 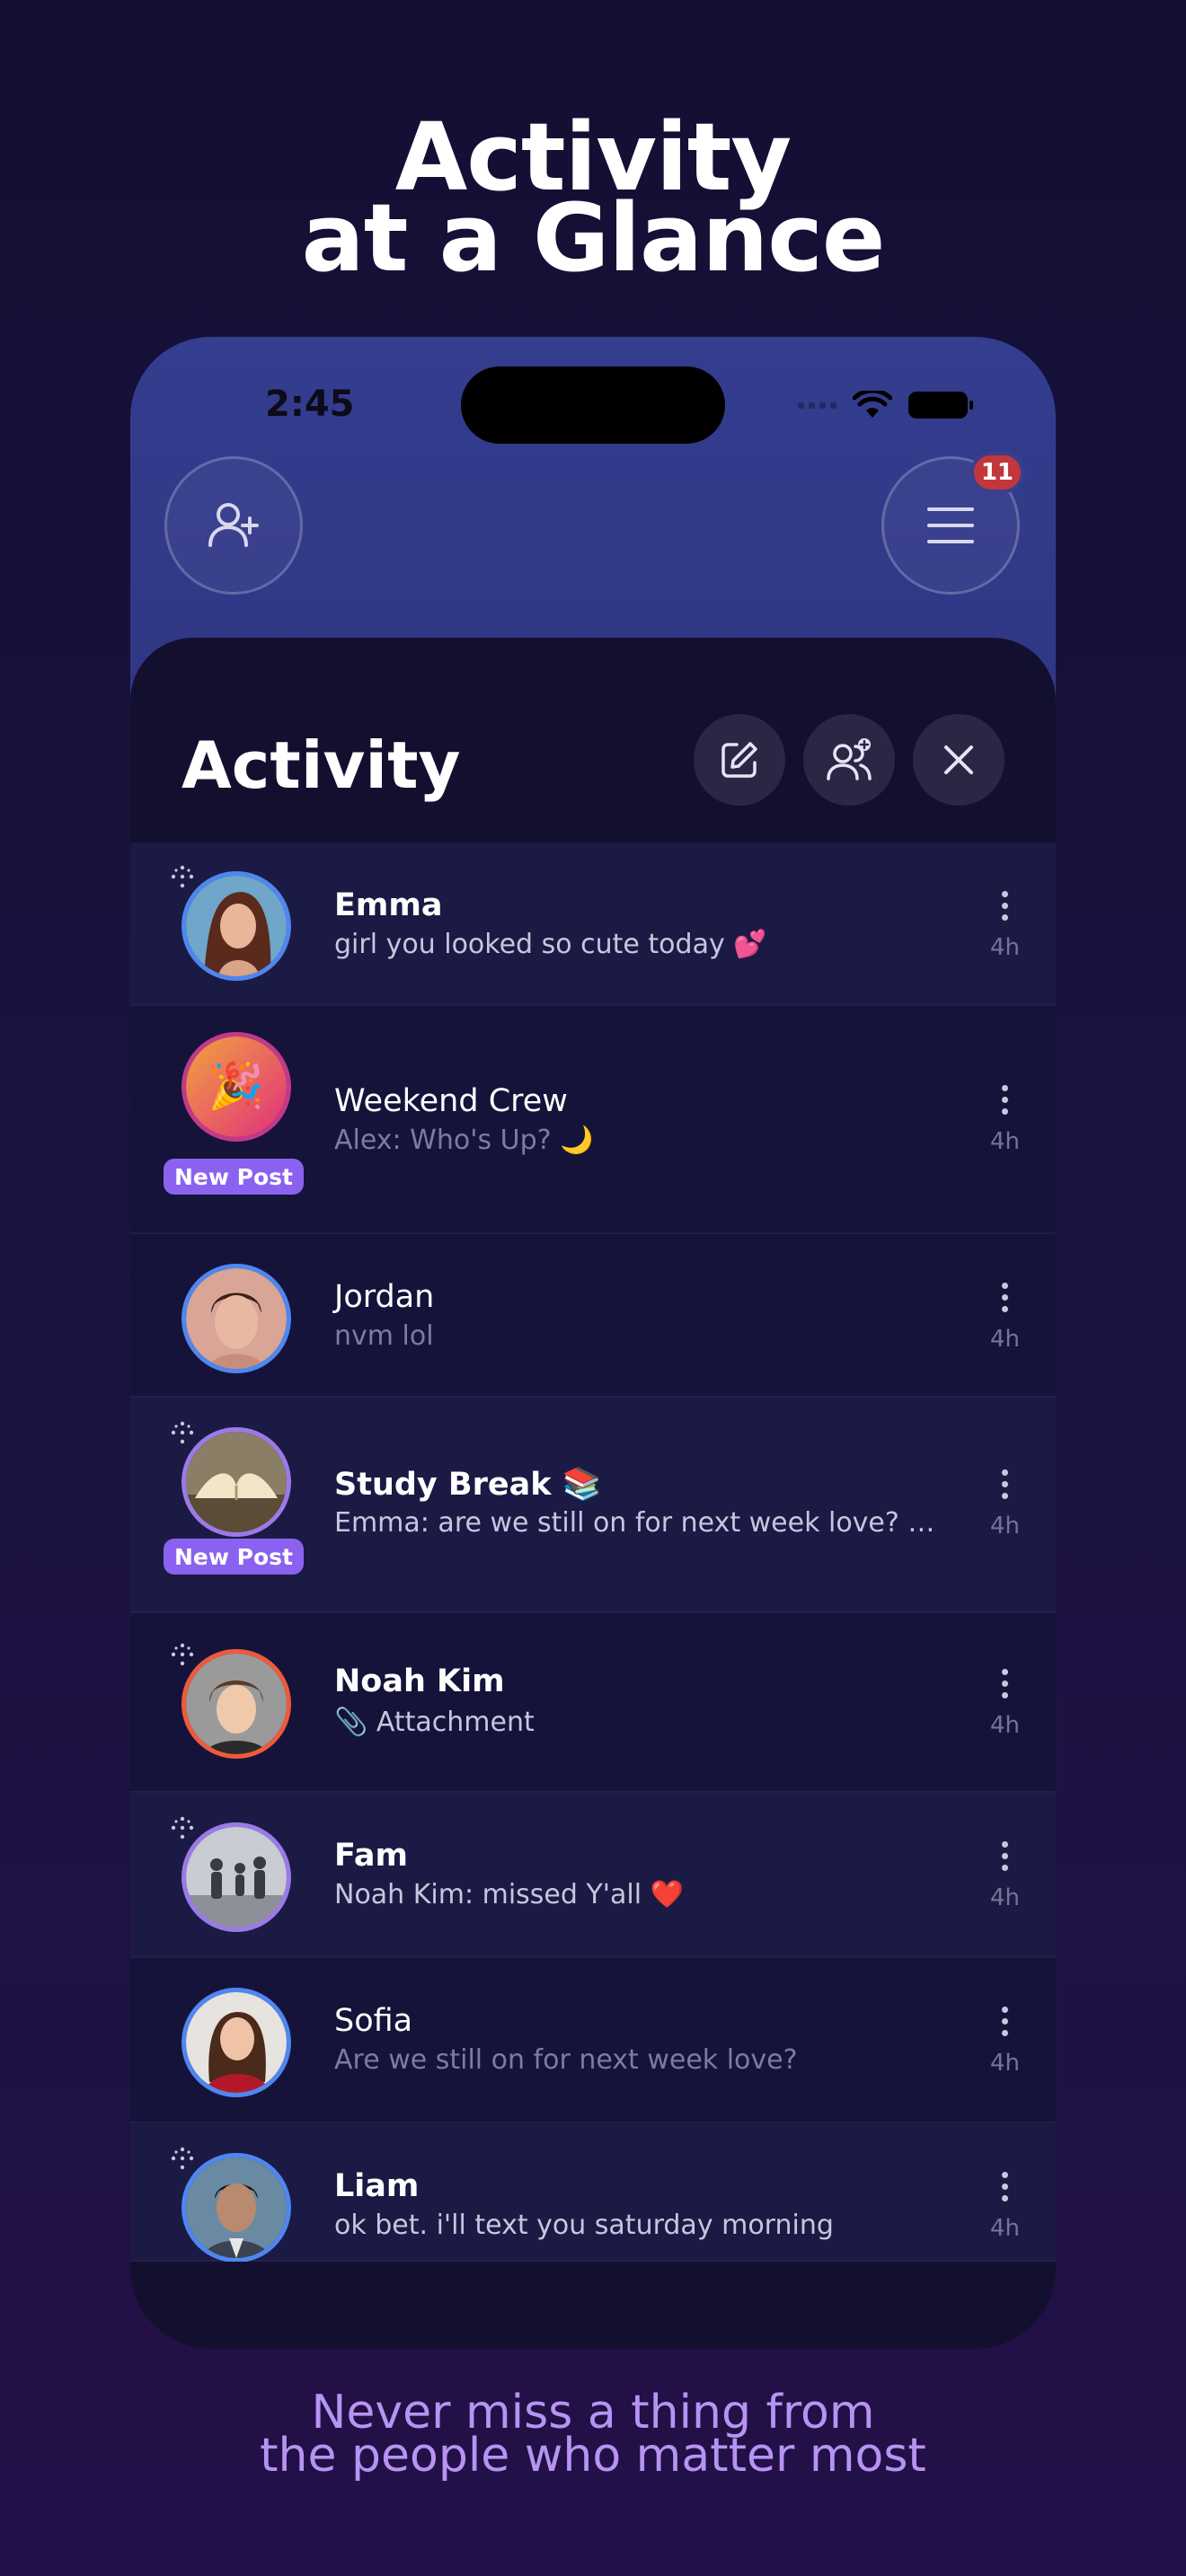 I want to click on conversation-preview: girl you looked so cute today 💕, so click(x=550, y=944).